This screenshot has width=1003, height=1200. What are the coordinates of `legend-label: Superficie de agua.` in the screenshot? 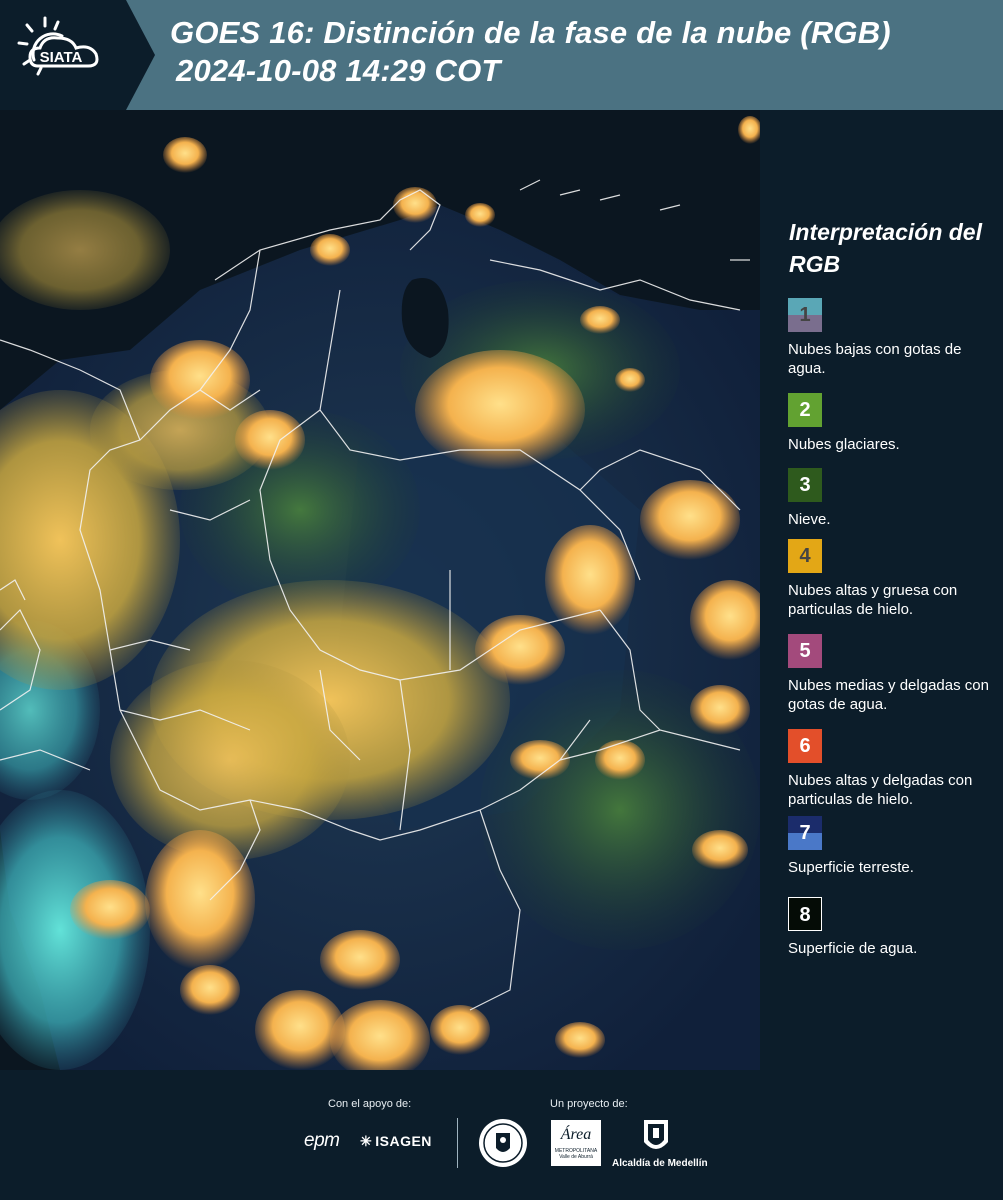 It's located at (853, 948).